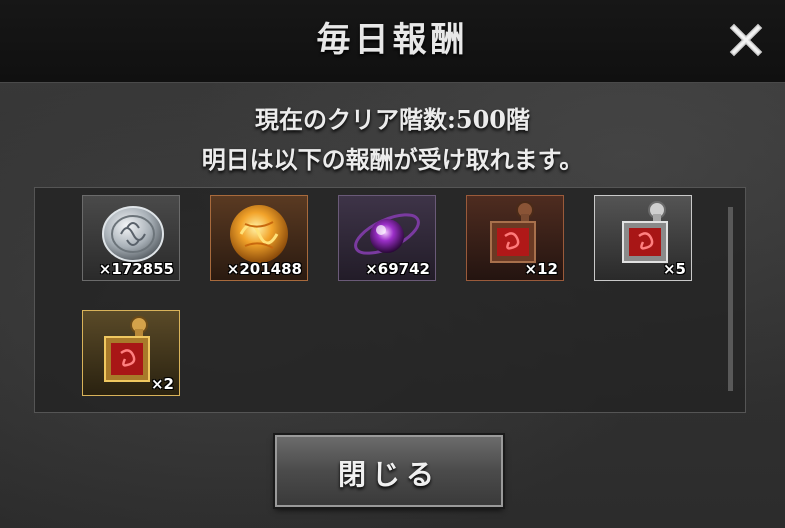  What do you see at coordinates (746, 40) in the screenshot?
I see `close-x-icon` at bounding box center [746, 40].